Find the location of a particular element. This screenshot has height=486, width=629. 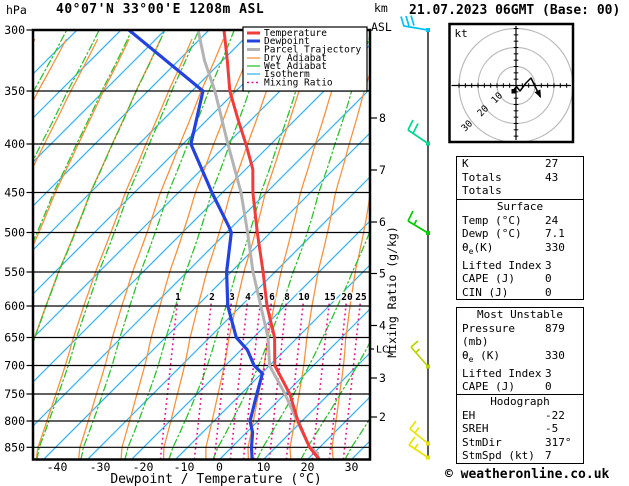

most-unstable-label: θe (K) is located at coordinates (481, 356).